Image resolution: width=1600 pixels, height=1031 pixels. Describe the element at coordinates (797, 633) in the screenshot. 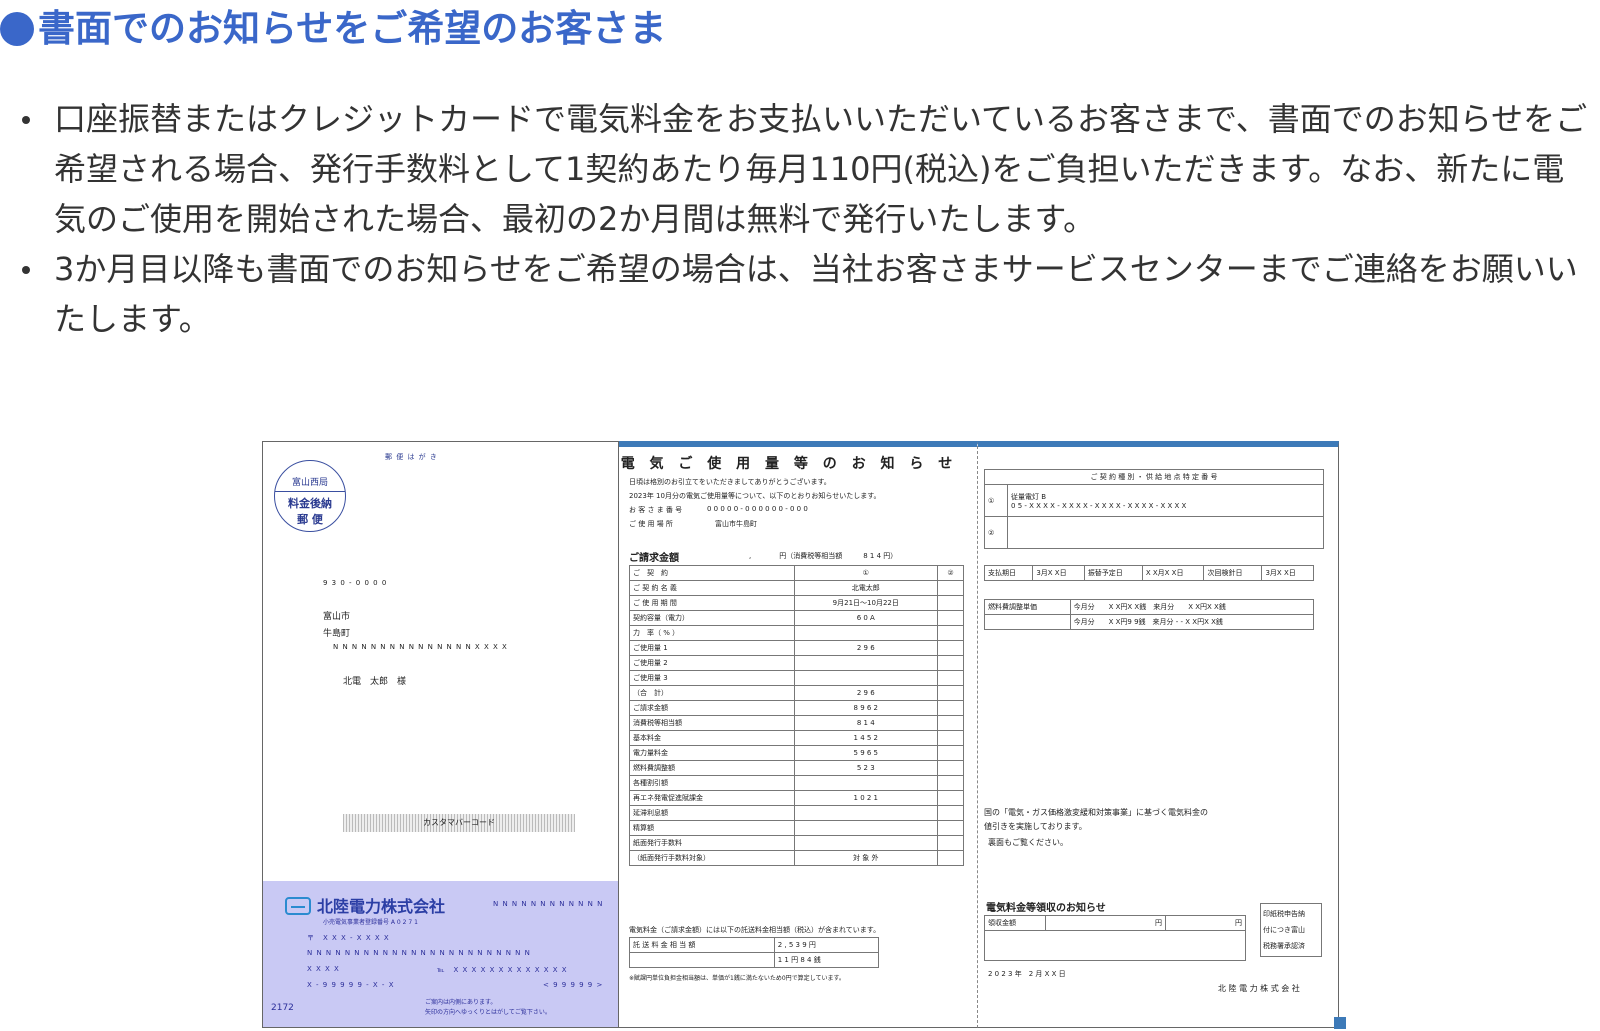

I see `table-row: 力 率（ % ）` at that location.